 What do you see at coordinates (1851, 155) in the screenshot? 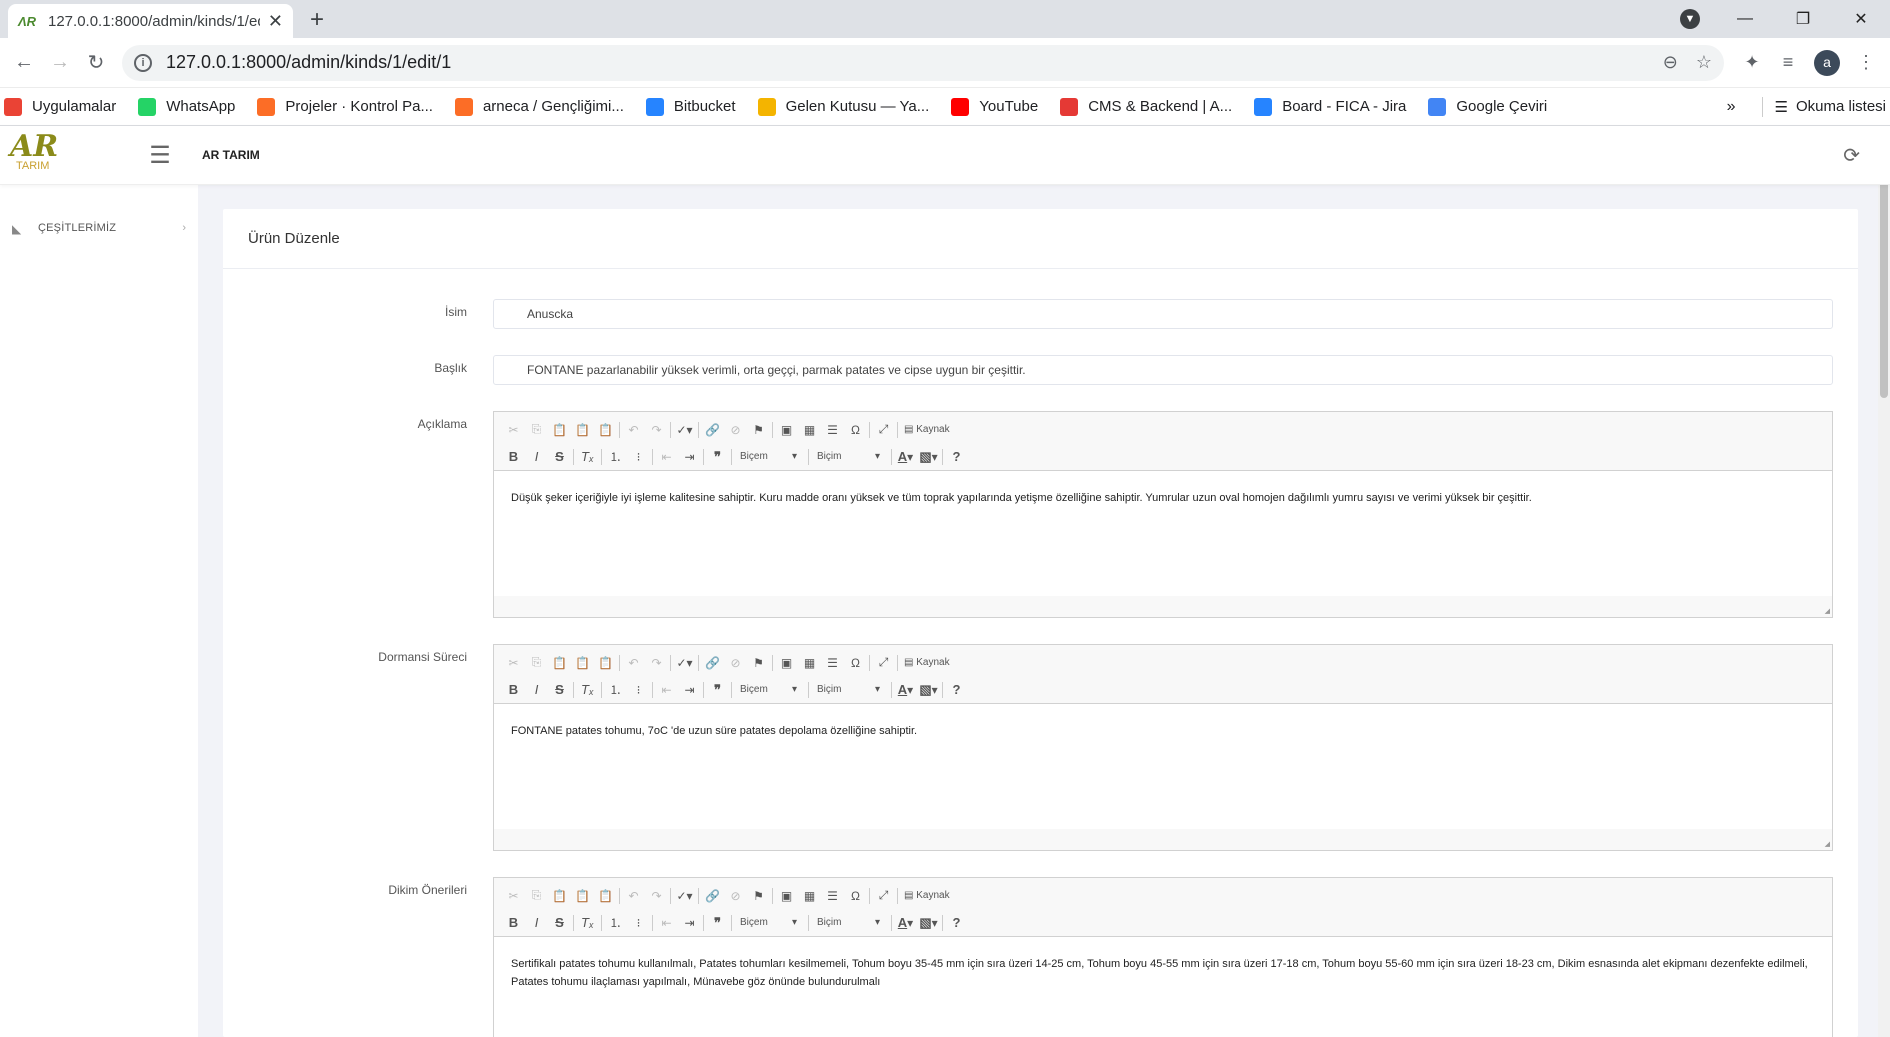
I see `settings-icon: ⟳` at bounding box center [1851, 155].